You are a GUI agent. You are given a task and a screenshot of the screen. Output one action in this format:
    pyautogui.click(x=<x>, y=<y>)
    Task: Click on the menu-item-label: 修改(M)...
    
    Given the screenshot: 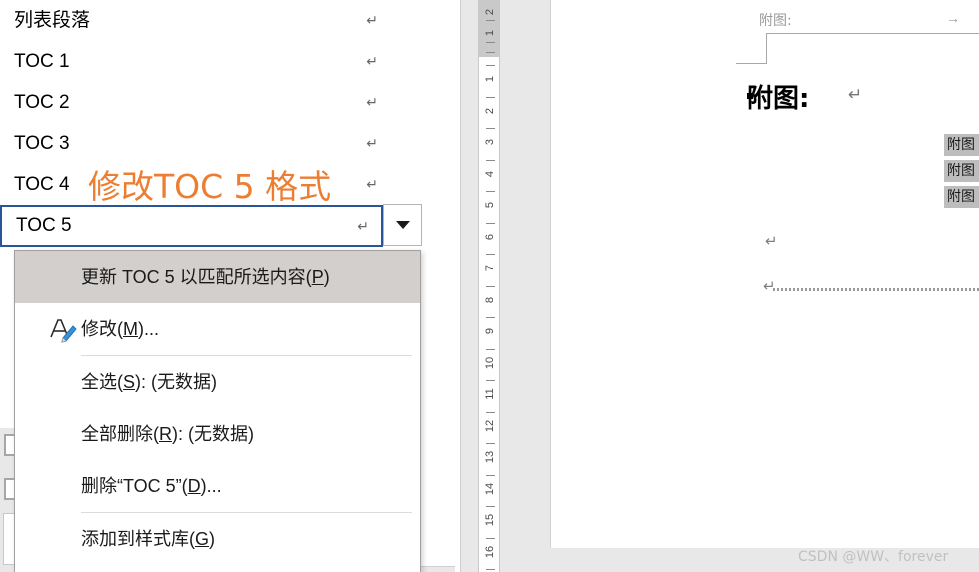 What is the action you would take?
    pyautogui.click(x=120, y=329)
    